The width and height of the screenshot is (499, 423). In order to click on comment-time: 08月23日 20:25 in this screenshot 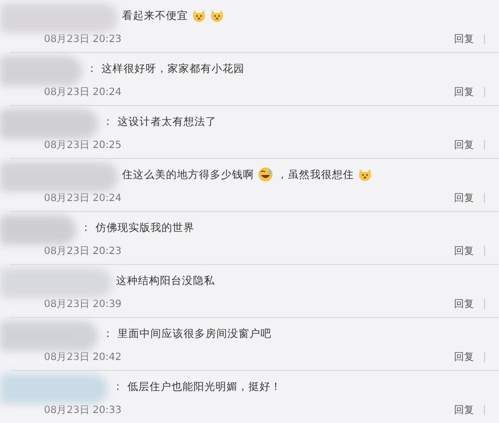, I will do `click(83, 145)`.